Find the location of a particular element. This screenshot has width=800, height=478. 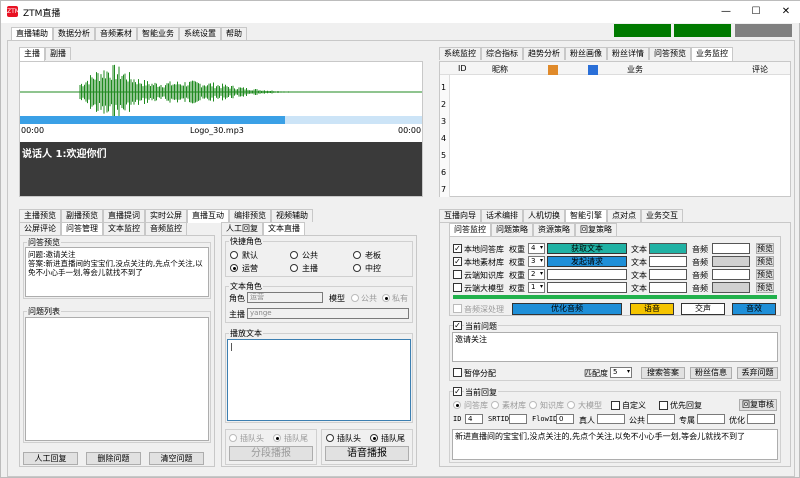

tab-video-assist: 视频辅助 is located at coordinates (292, 215).